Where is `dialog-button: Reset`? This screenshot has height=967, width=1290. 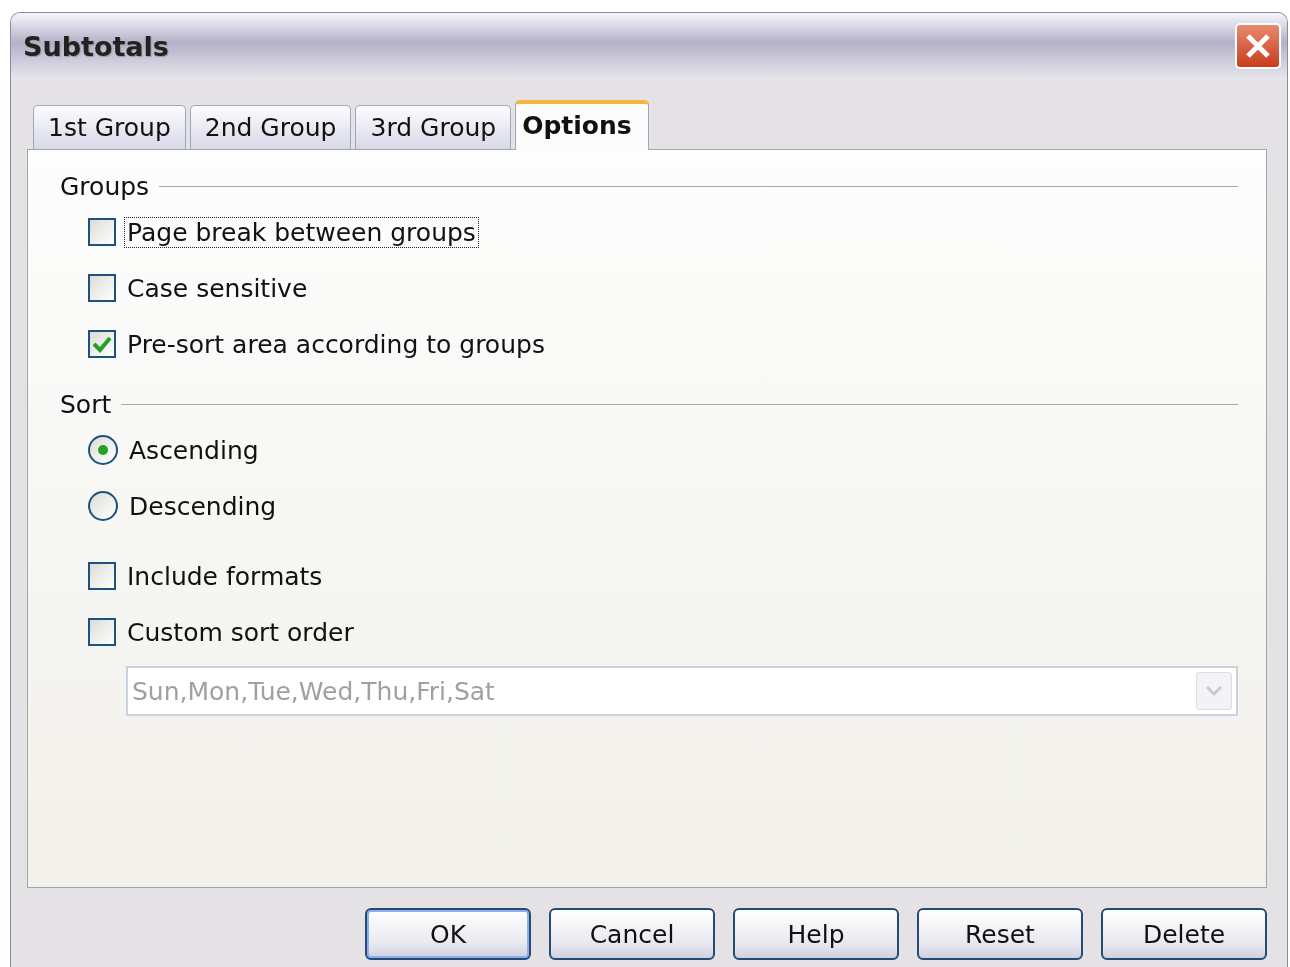
dialog-button: Reset is located at coordinates (1000, 934).